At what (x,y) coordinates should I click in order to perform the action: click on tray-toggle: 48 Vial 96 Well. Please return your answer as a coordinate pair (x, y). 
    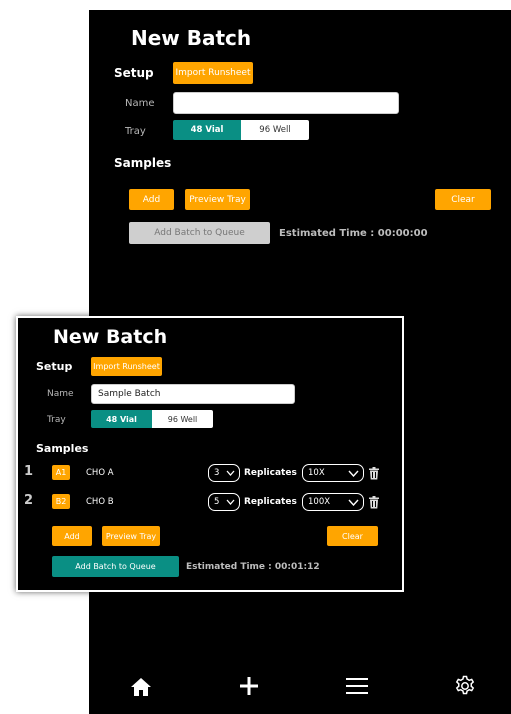
    Looking at the image, I should click on (241, 130).